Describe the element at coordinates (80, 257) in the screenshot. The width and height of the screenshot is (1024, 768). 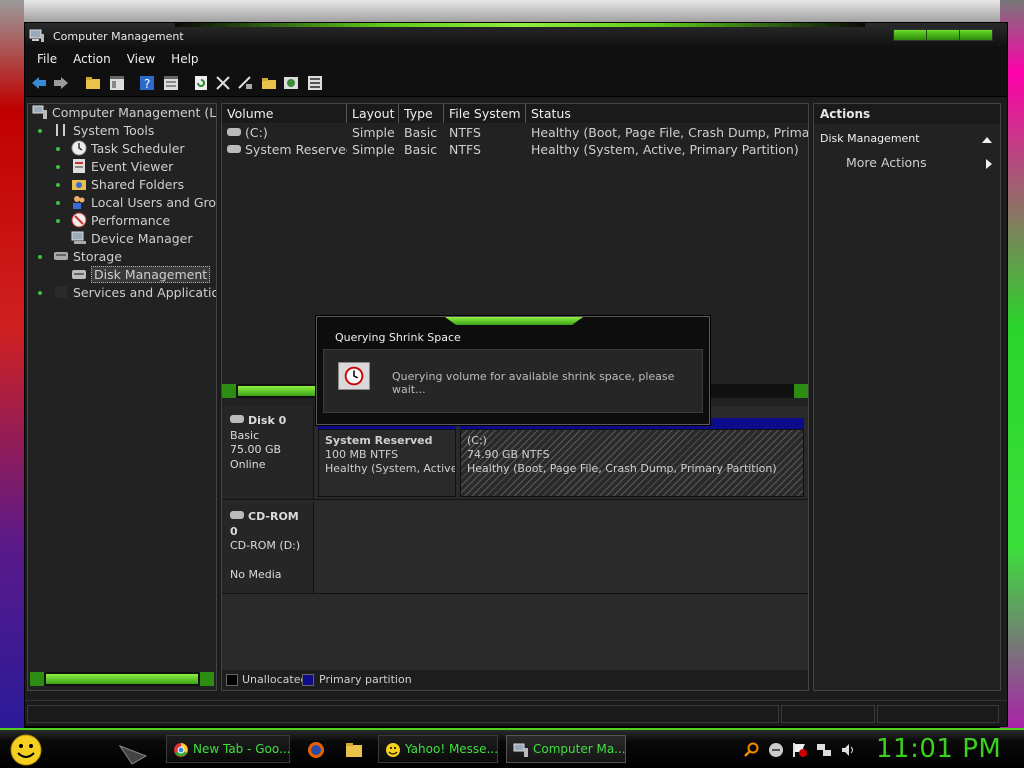
I see `tree-item-storage: Storage` at that location.